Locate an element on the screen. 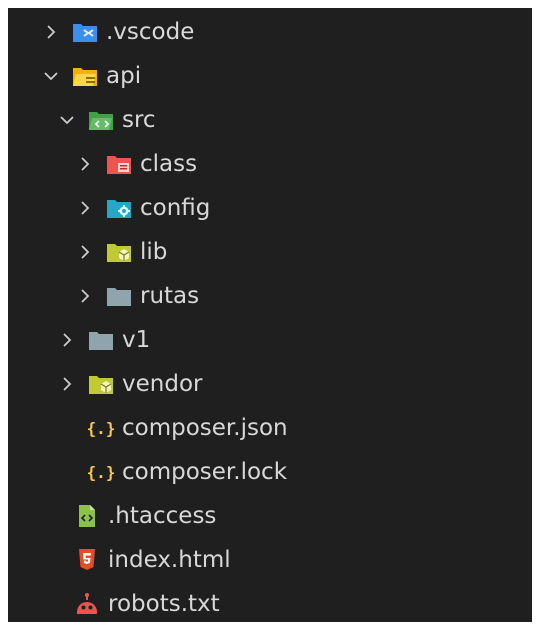  tree-item-vscode: .vscode is located at coordinates (274, 32).